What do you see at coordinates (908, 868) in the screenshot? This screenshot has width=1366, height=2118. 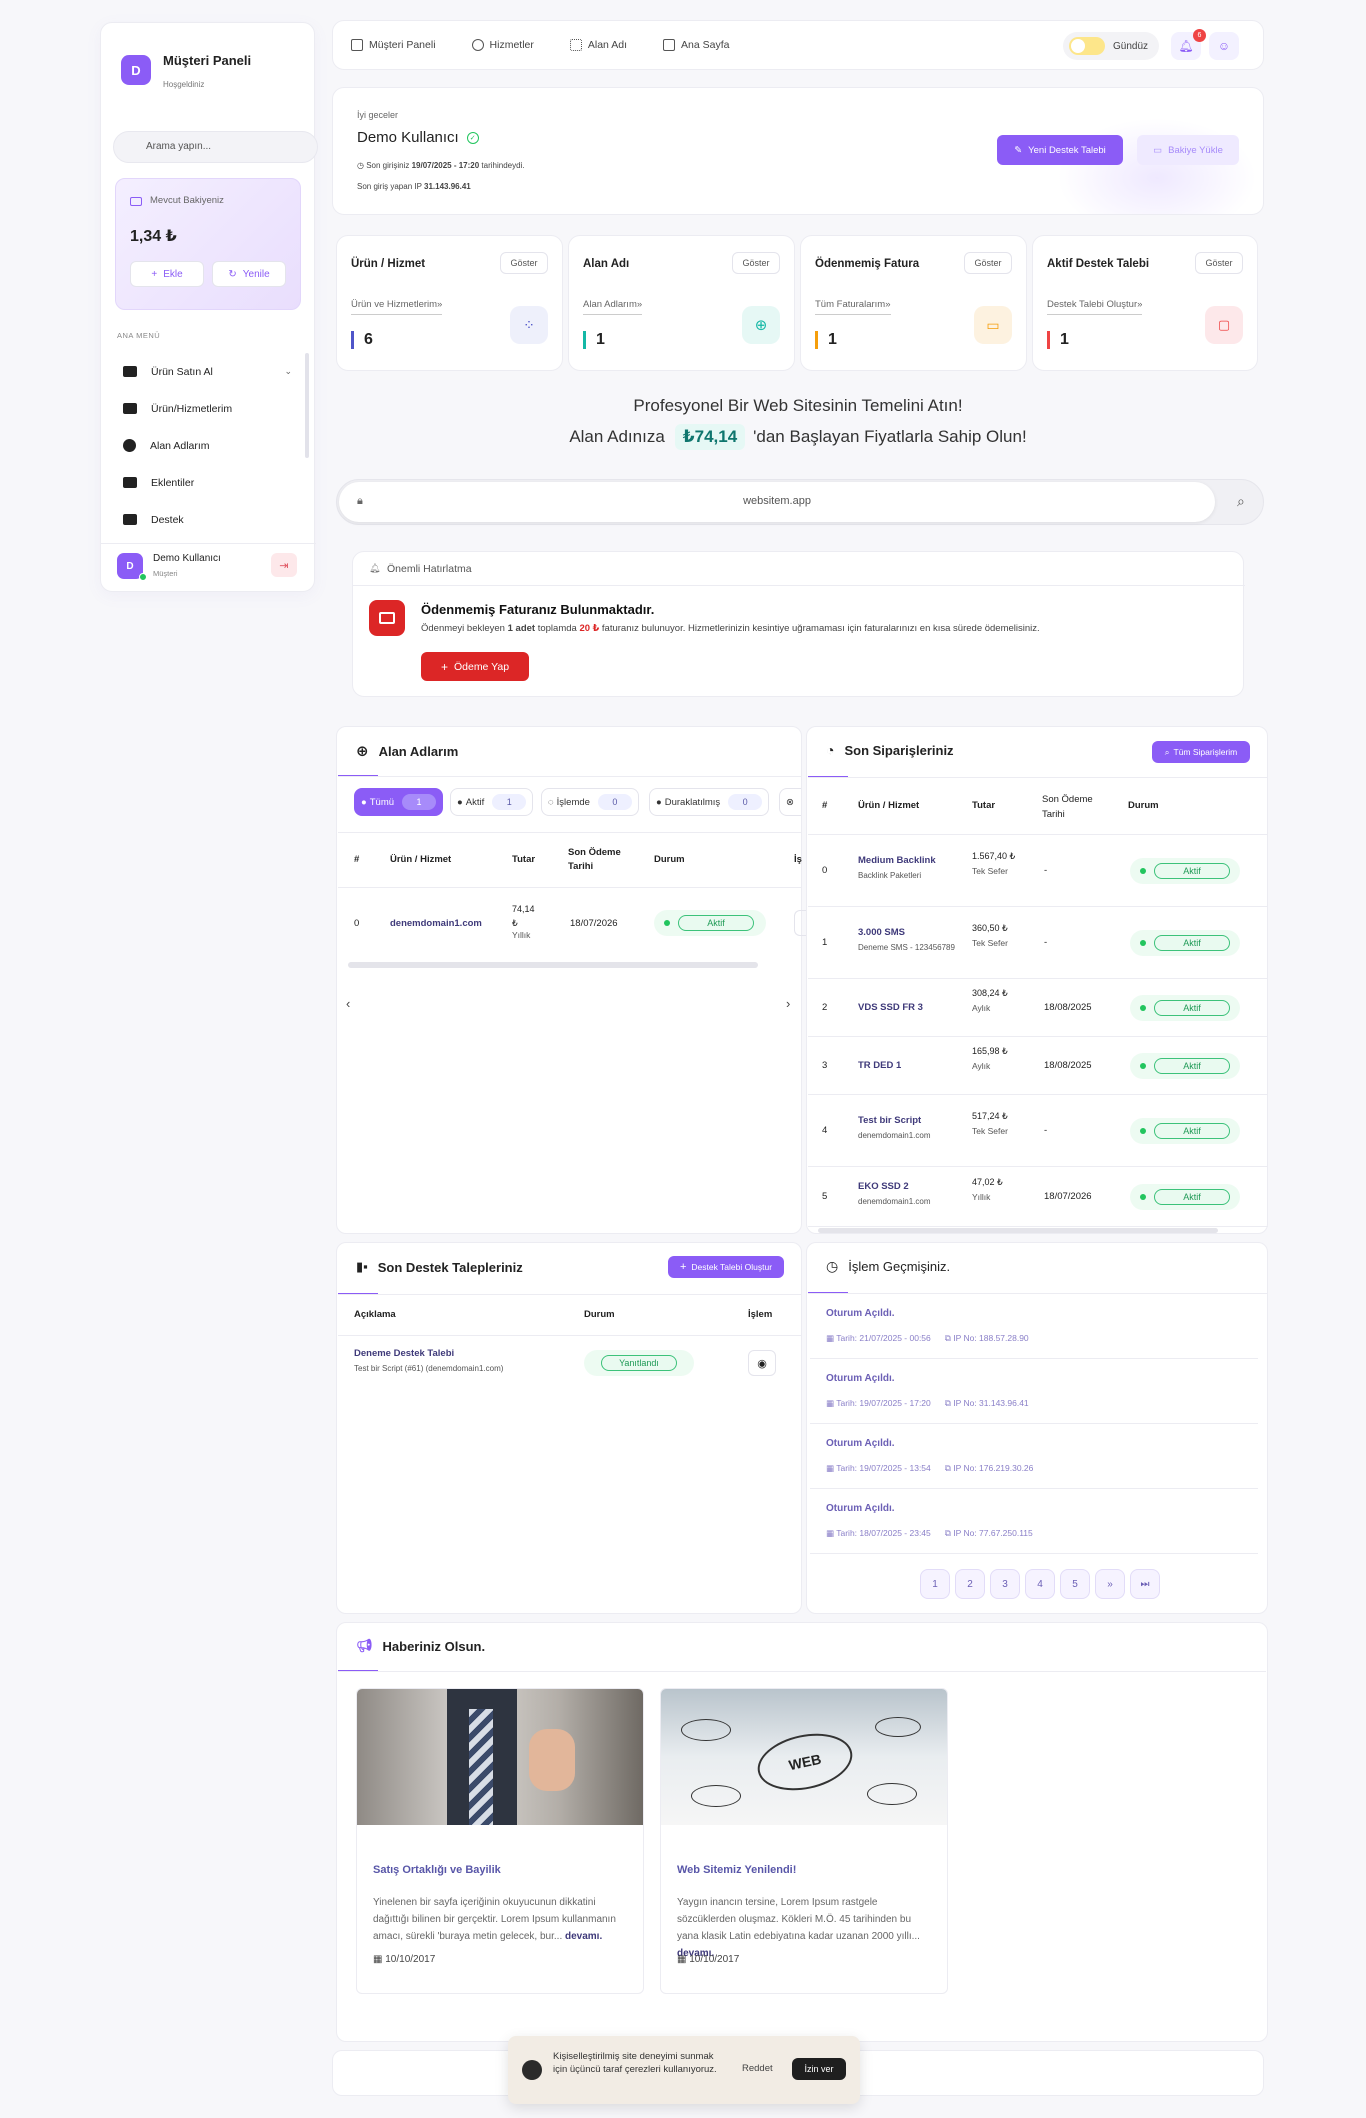 I see `order-product: Medium Backlink Backlink Paketleri` at bounding box center [908, 868].